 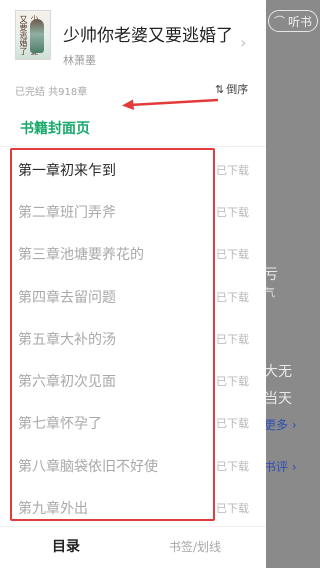 I want to click on sort-label: 倒序, so click(x=237, y=89).